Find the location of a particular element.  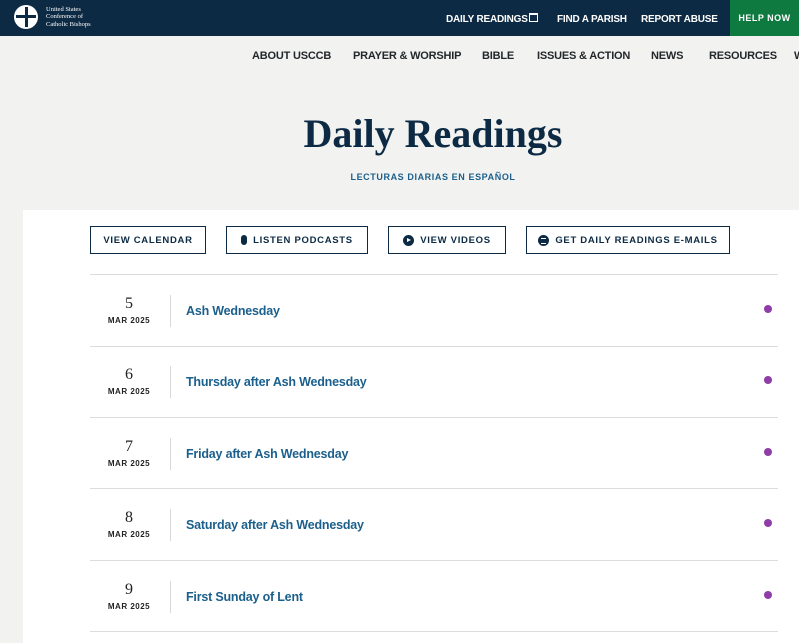

nav-issues-action: ISSUES & ACTION is located at coordinates (583, 56).